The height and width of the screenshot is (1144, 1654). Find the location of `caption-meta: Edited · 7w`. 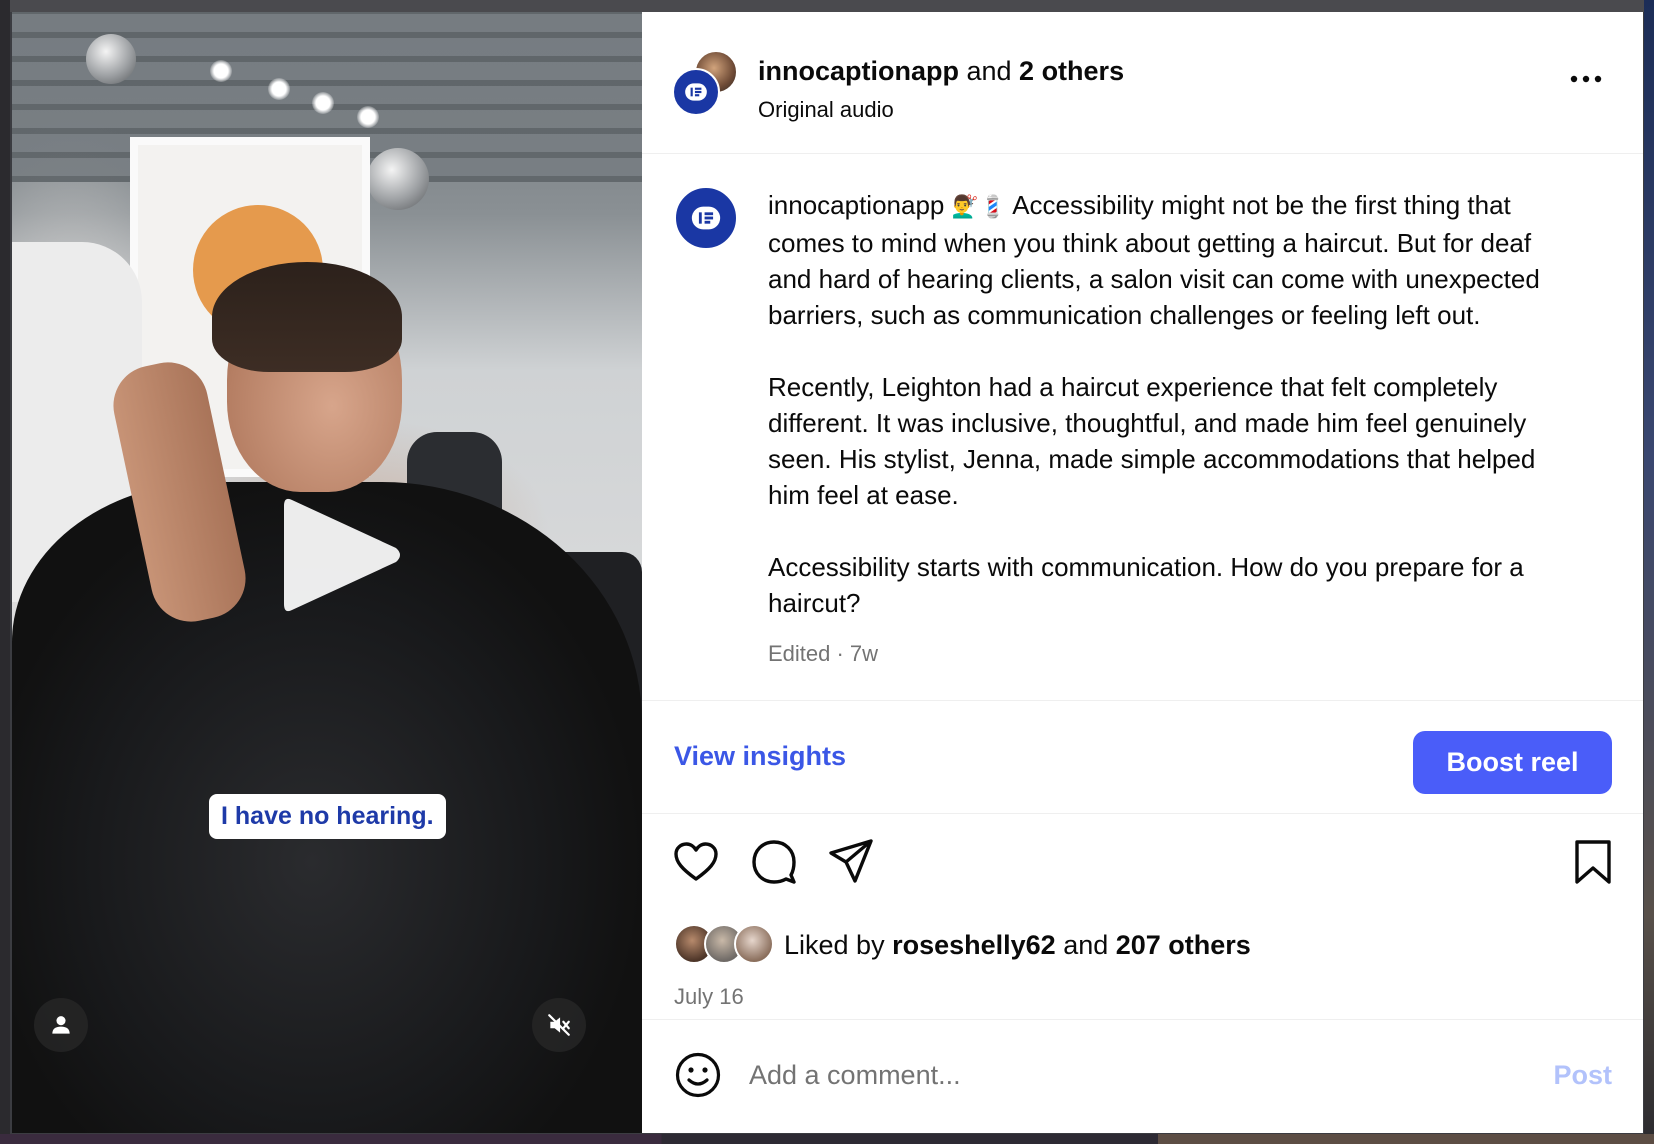

caption-meta: Edited · 7w is located at coordinates (823, 653).